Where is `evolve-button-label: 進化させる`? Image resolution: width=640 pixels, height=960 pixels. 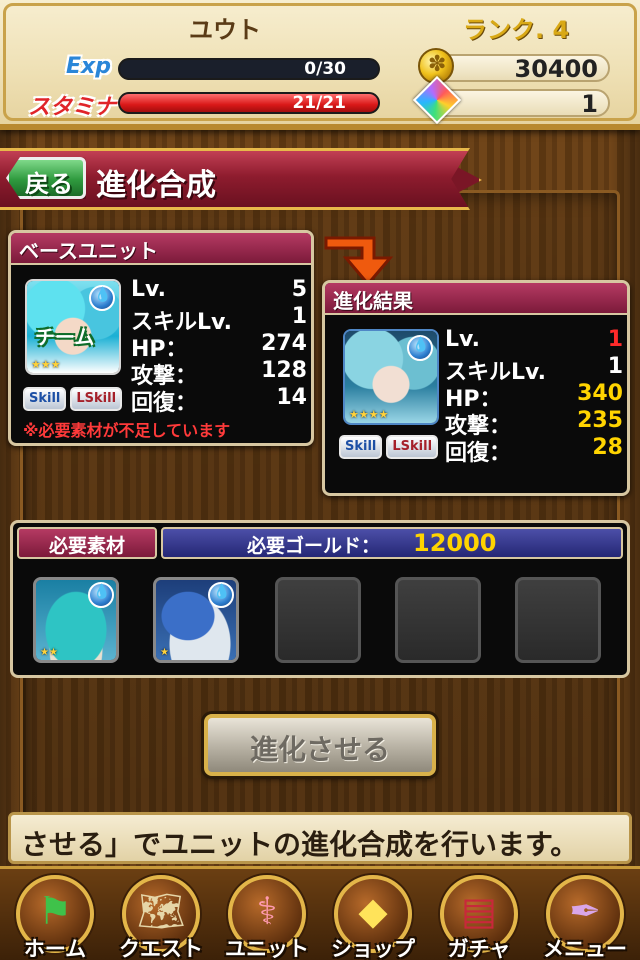 evolve-button-label: 進化させる is located at coordinates (319, 749).